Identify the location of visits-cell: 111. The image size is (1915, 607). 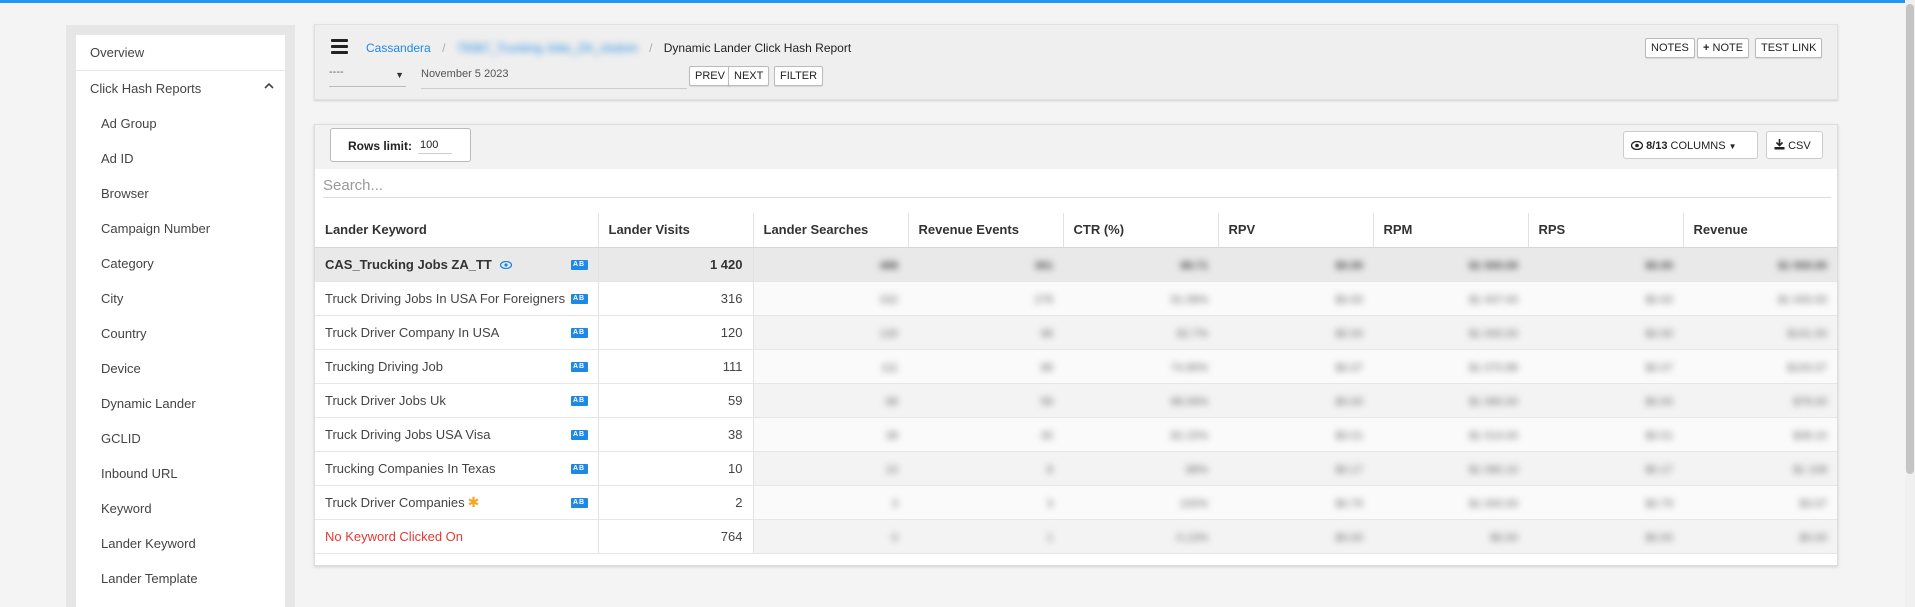
(676, 366).